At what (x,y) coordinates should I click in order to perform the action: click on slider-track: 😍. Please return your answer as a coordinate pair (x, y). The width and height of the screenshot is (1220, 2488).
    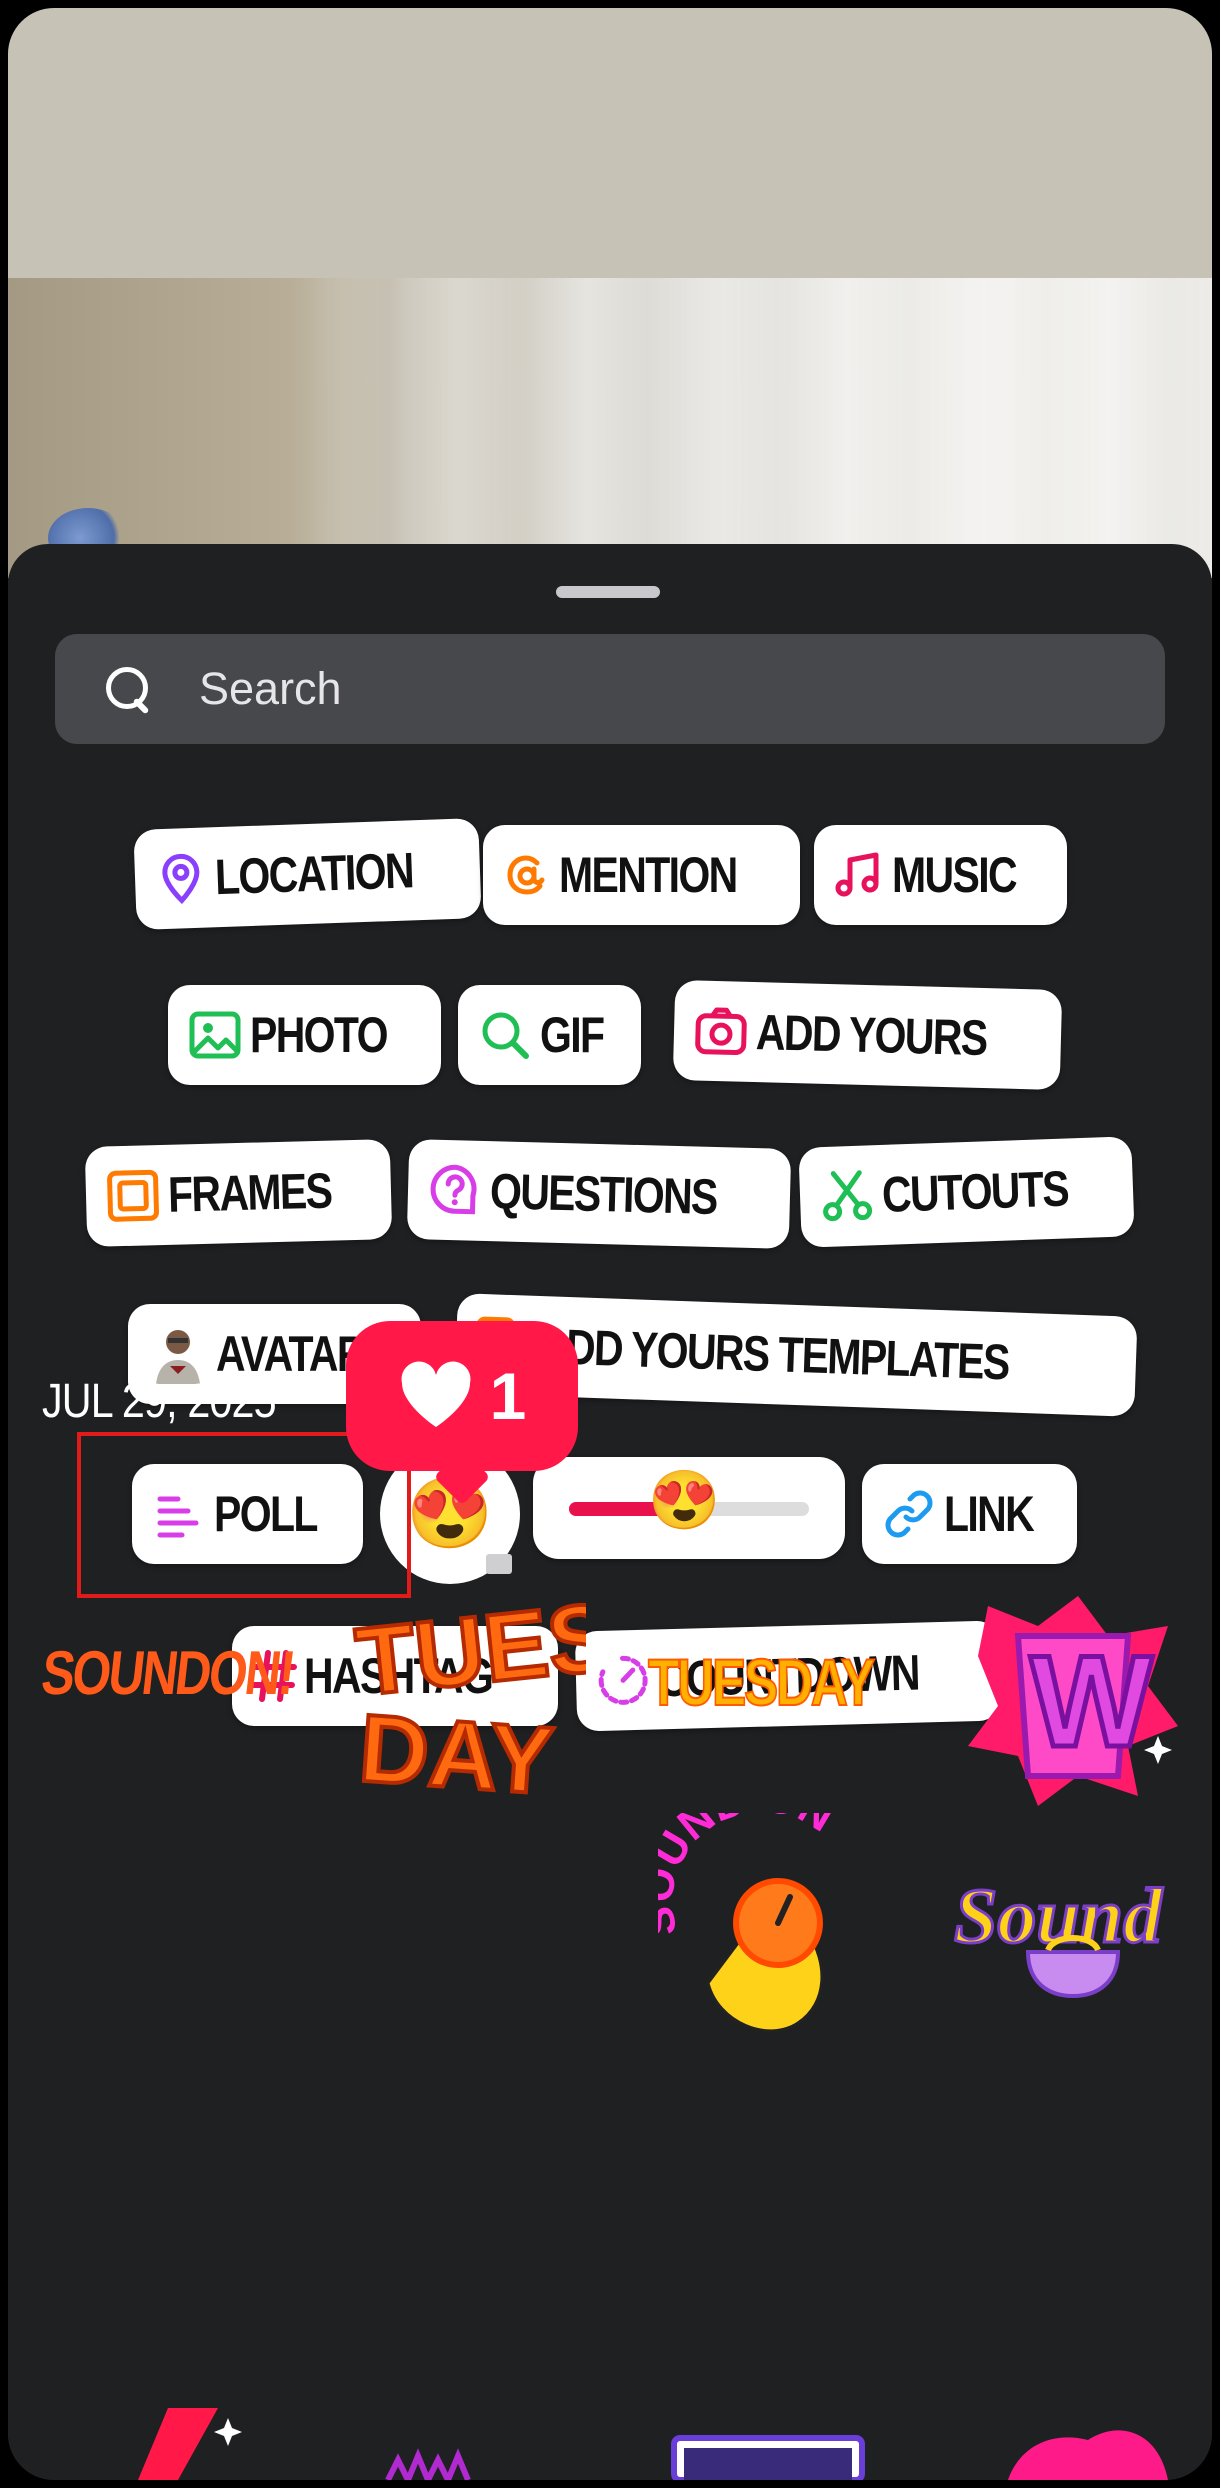
    Looking at the image, I should click on (689, 1501).